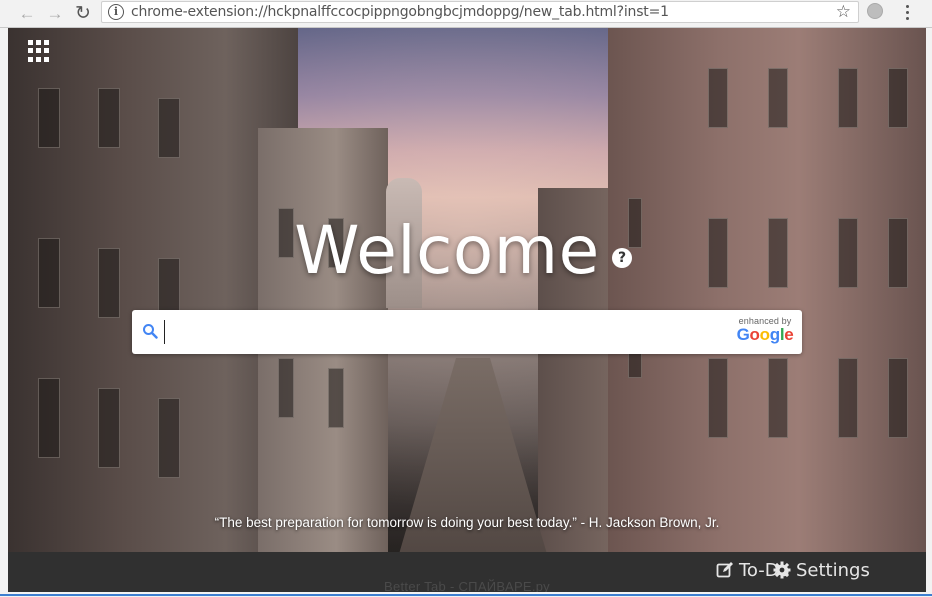 The height and width of the screenshot is (597, 932). I want to click on search-box: enhanced by Google, so click(467, 332).